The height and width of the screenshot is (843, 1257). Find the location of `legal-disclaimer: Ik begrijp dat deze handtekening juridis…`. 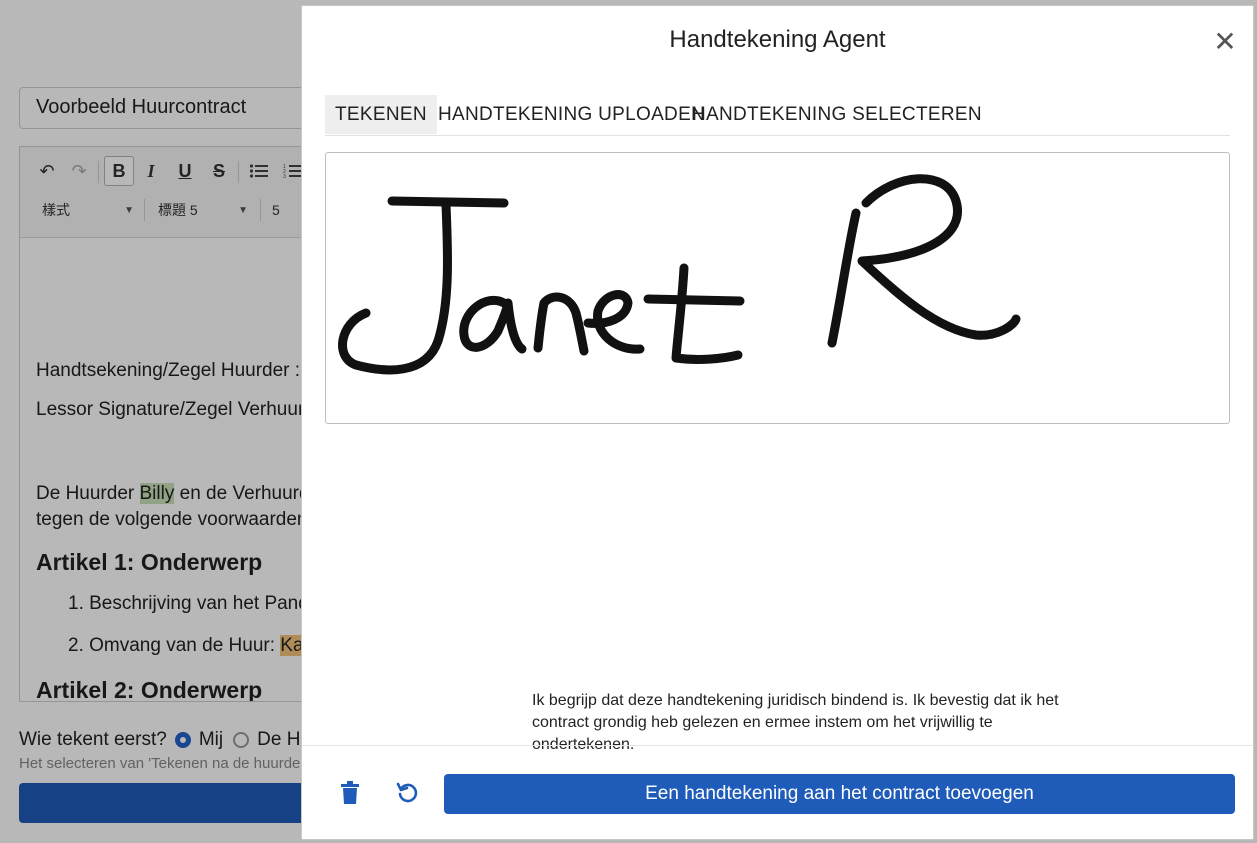

legal-disclaimer: Ik begrijp dat deze handtekening juridis… is located at coordinates (795, 722).